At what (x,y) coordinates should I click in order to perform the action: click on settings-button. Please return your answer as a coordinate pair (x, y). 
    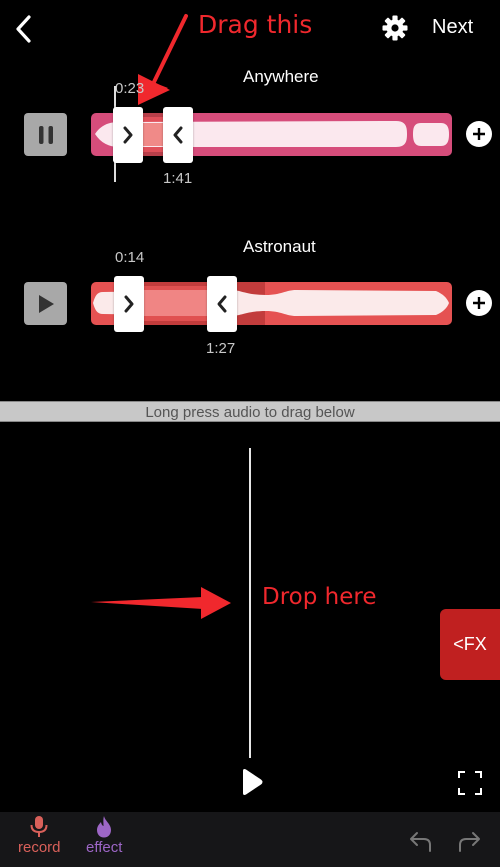
    Looking at the image, I should click on (395, 28).